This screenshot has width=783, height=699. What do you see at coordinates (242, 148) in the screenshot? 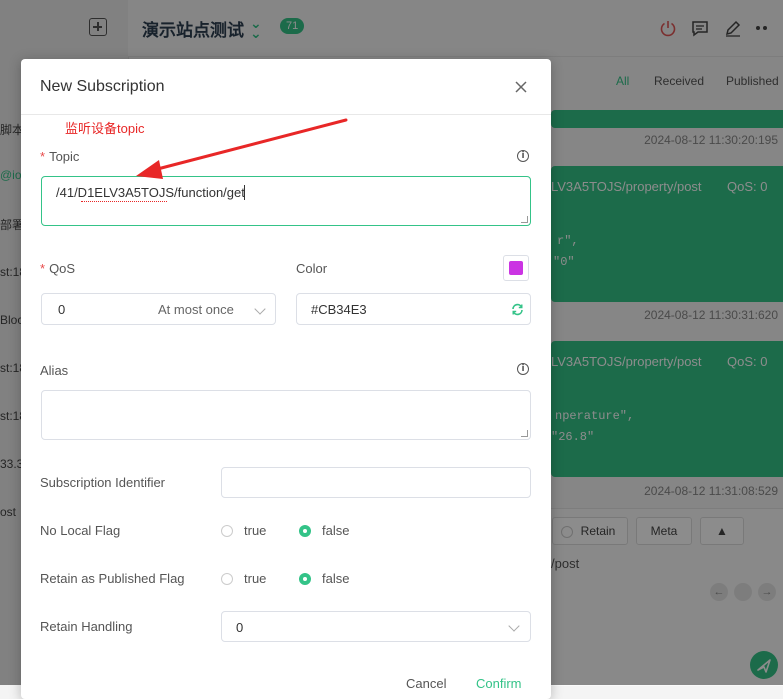
I see `annotation-arrow` at bounding box center [242, 148].